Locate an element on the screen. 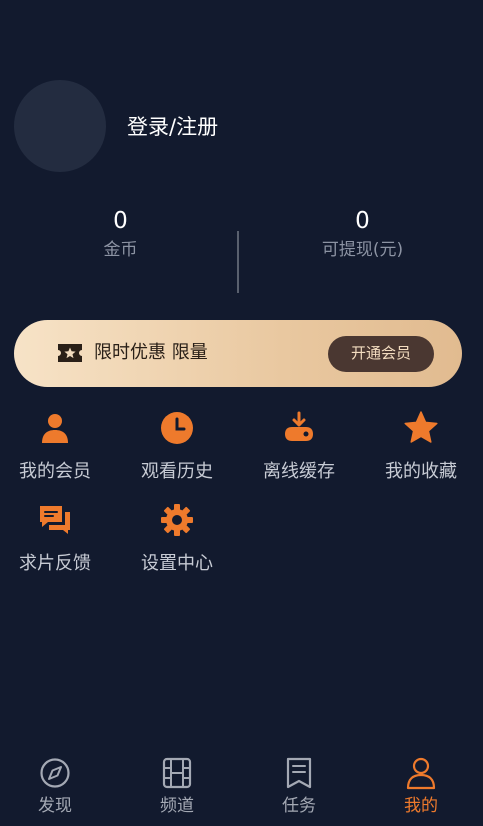  tab-discover: 发现 is located at coordinates (57, 787).